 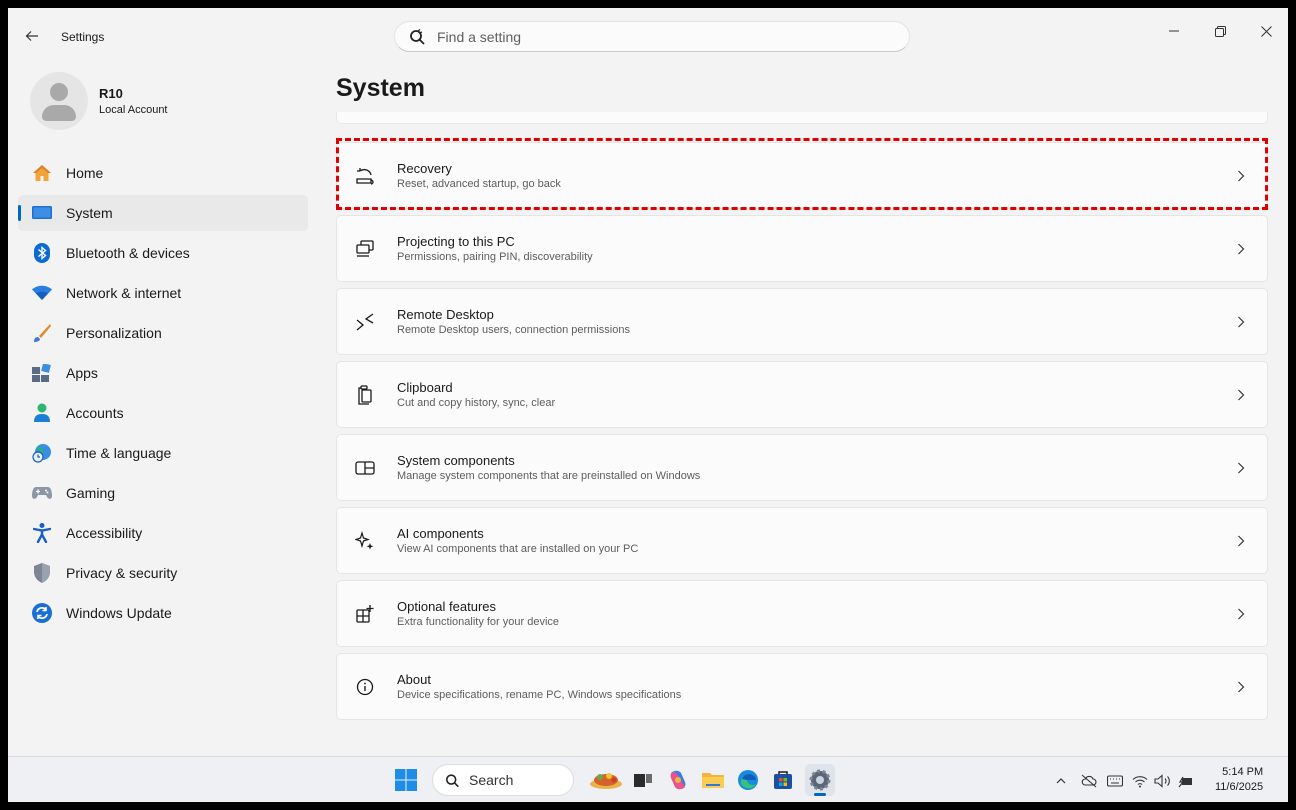 I want to click on sidebar-item-label: Personalization, so click(x=114, y=333).